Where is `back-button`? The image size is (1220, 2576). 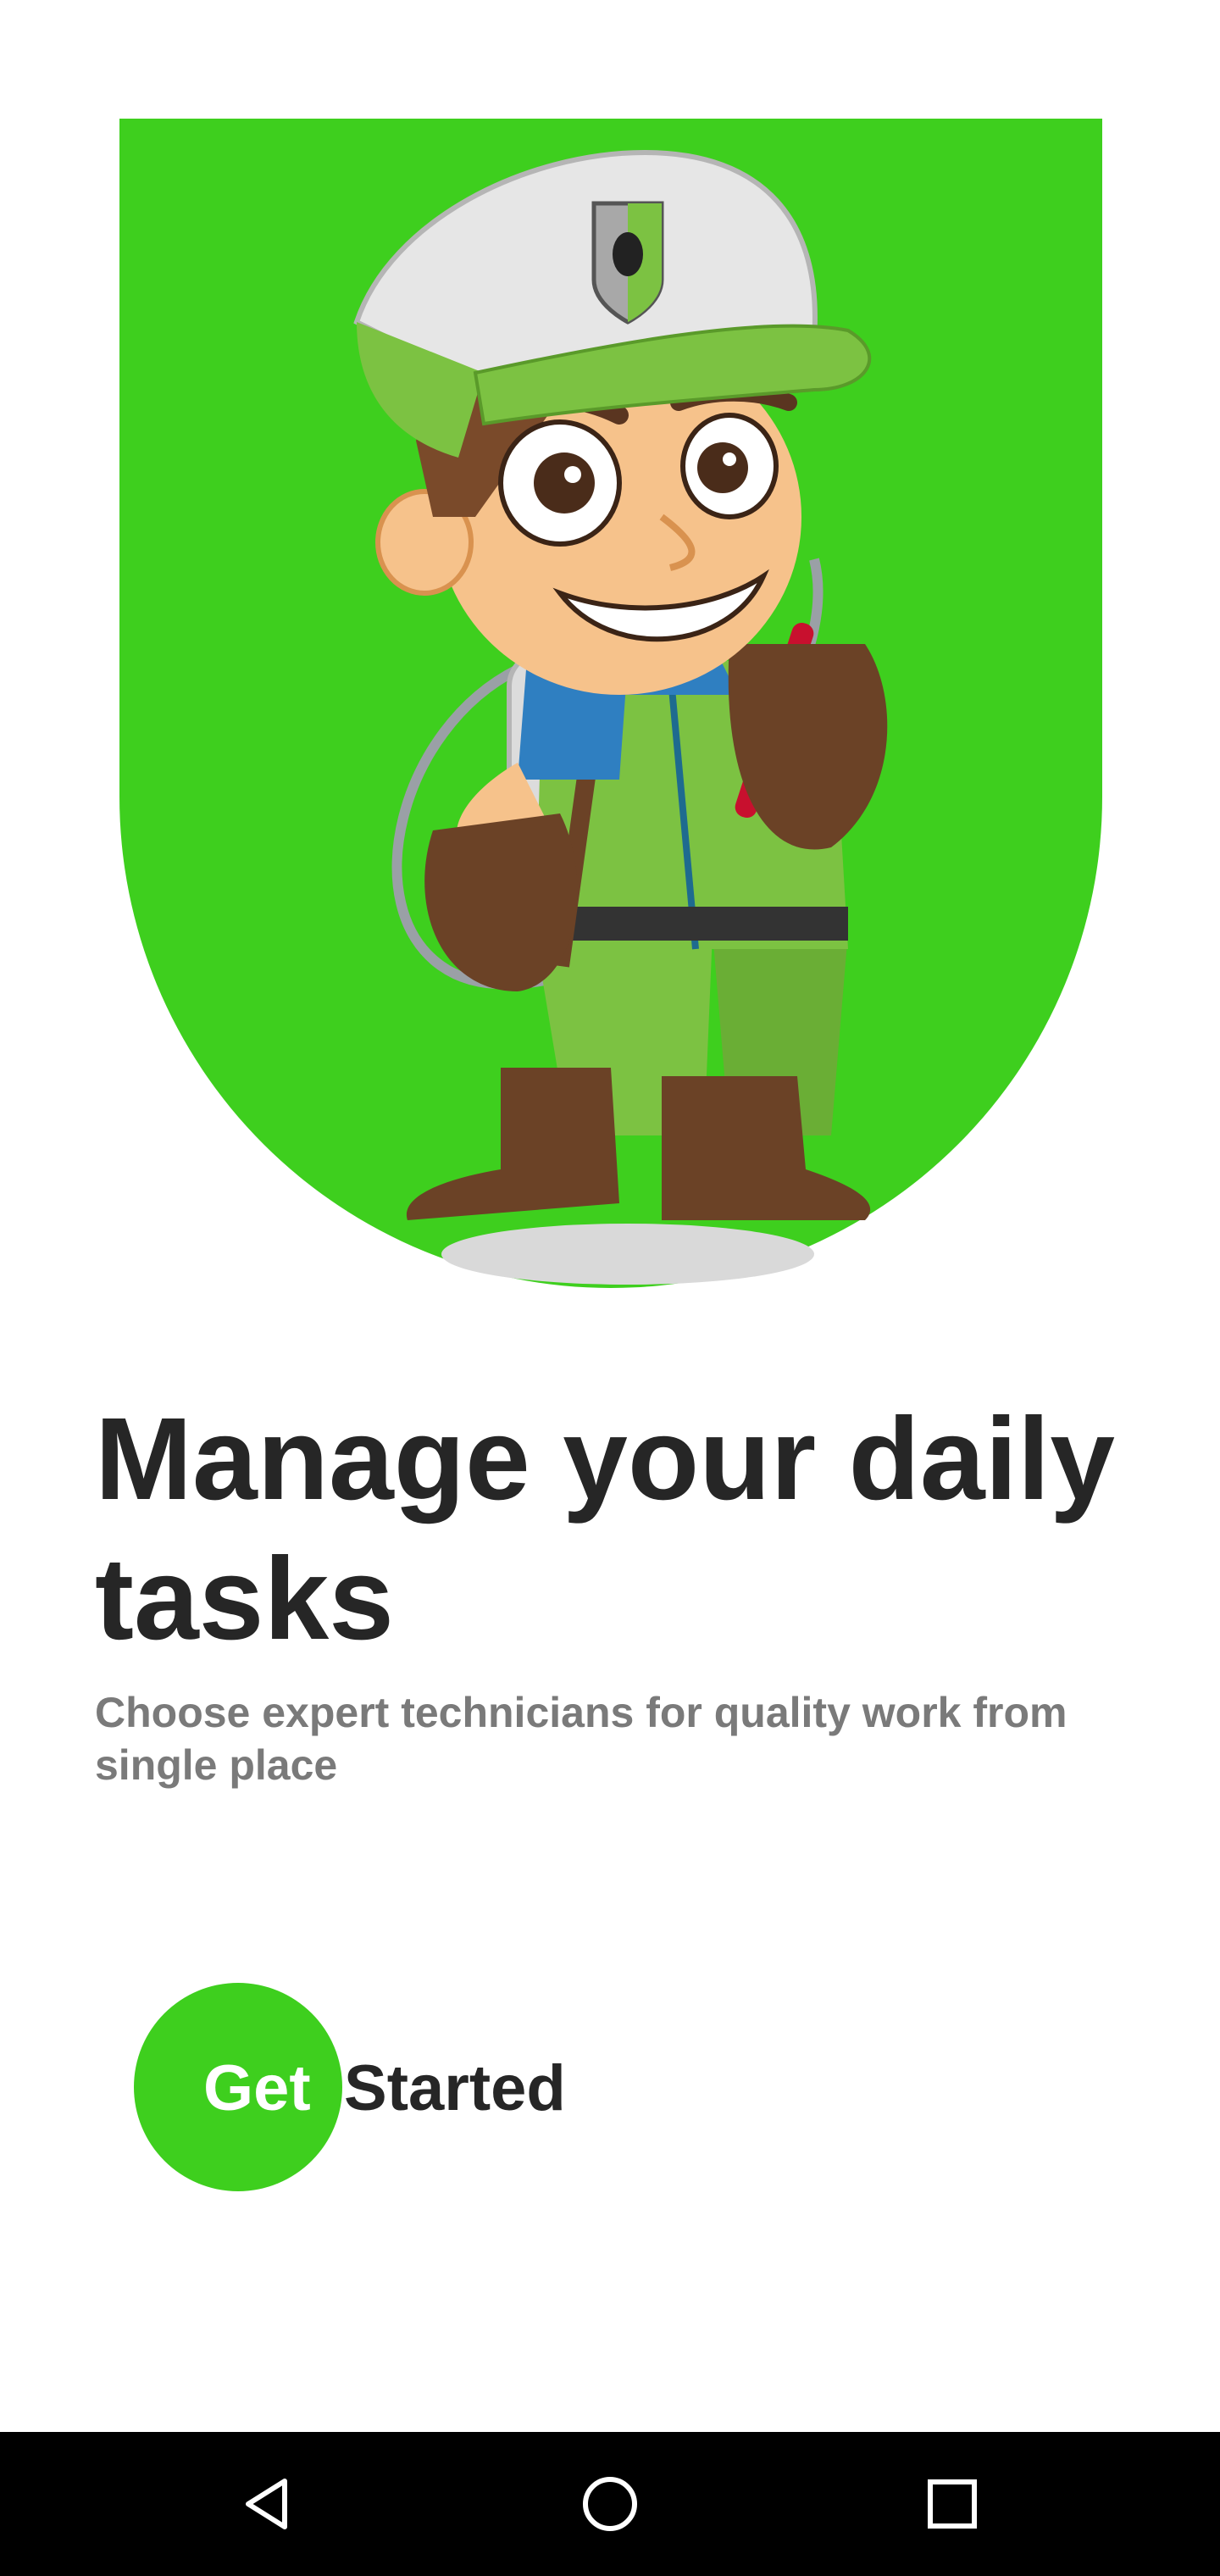
back-button is located at coordinates (267, 2504).